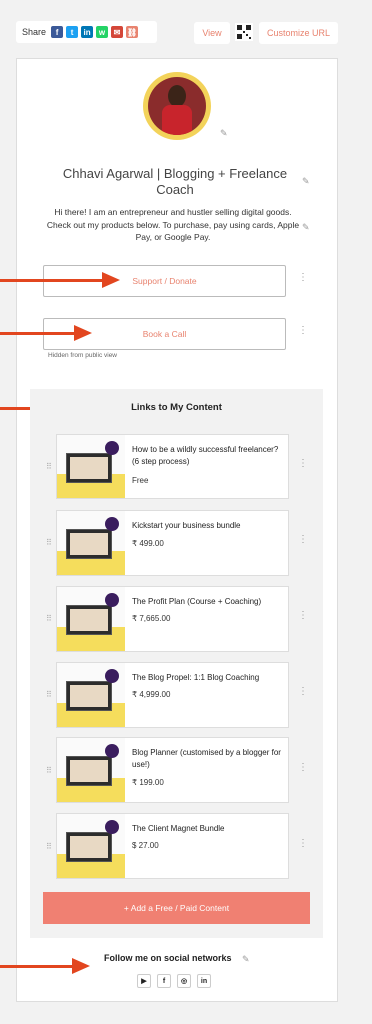 This screenshot has height=1024, width=372. I want to click on item-price: $ 27.00, so click(145, 845).